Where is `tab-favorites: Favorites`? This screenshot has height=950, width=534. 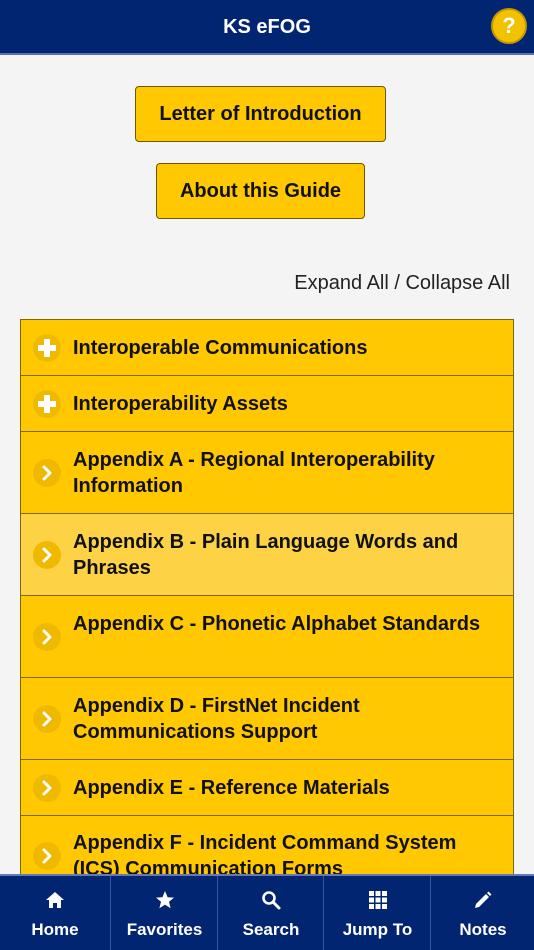 tab-favorites: Favorites is located at coordinates (164, 913).